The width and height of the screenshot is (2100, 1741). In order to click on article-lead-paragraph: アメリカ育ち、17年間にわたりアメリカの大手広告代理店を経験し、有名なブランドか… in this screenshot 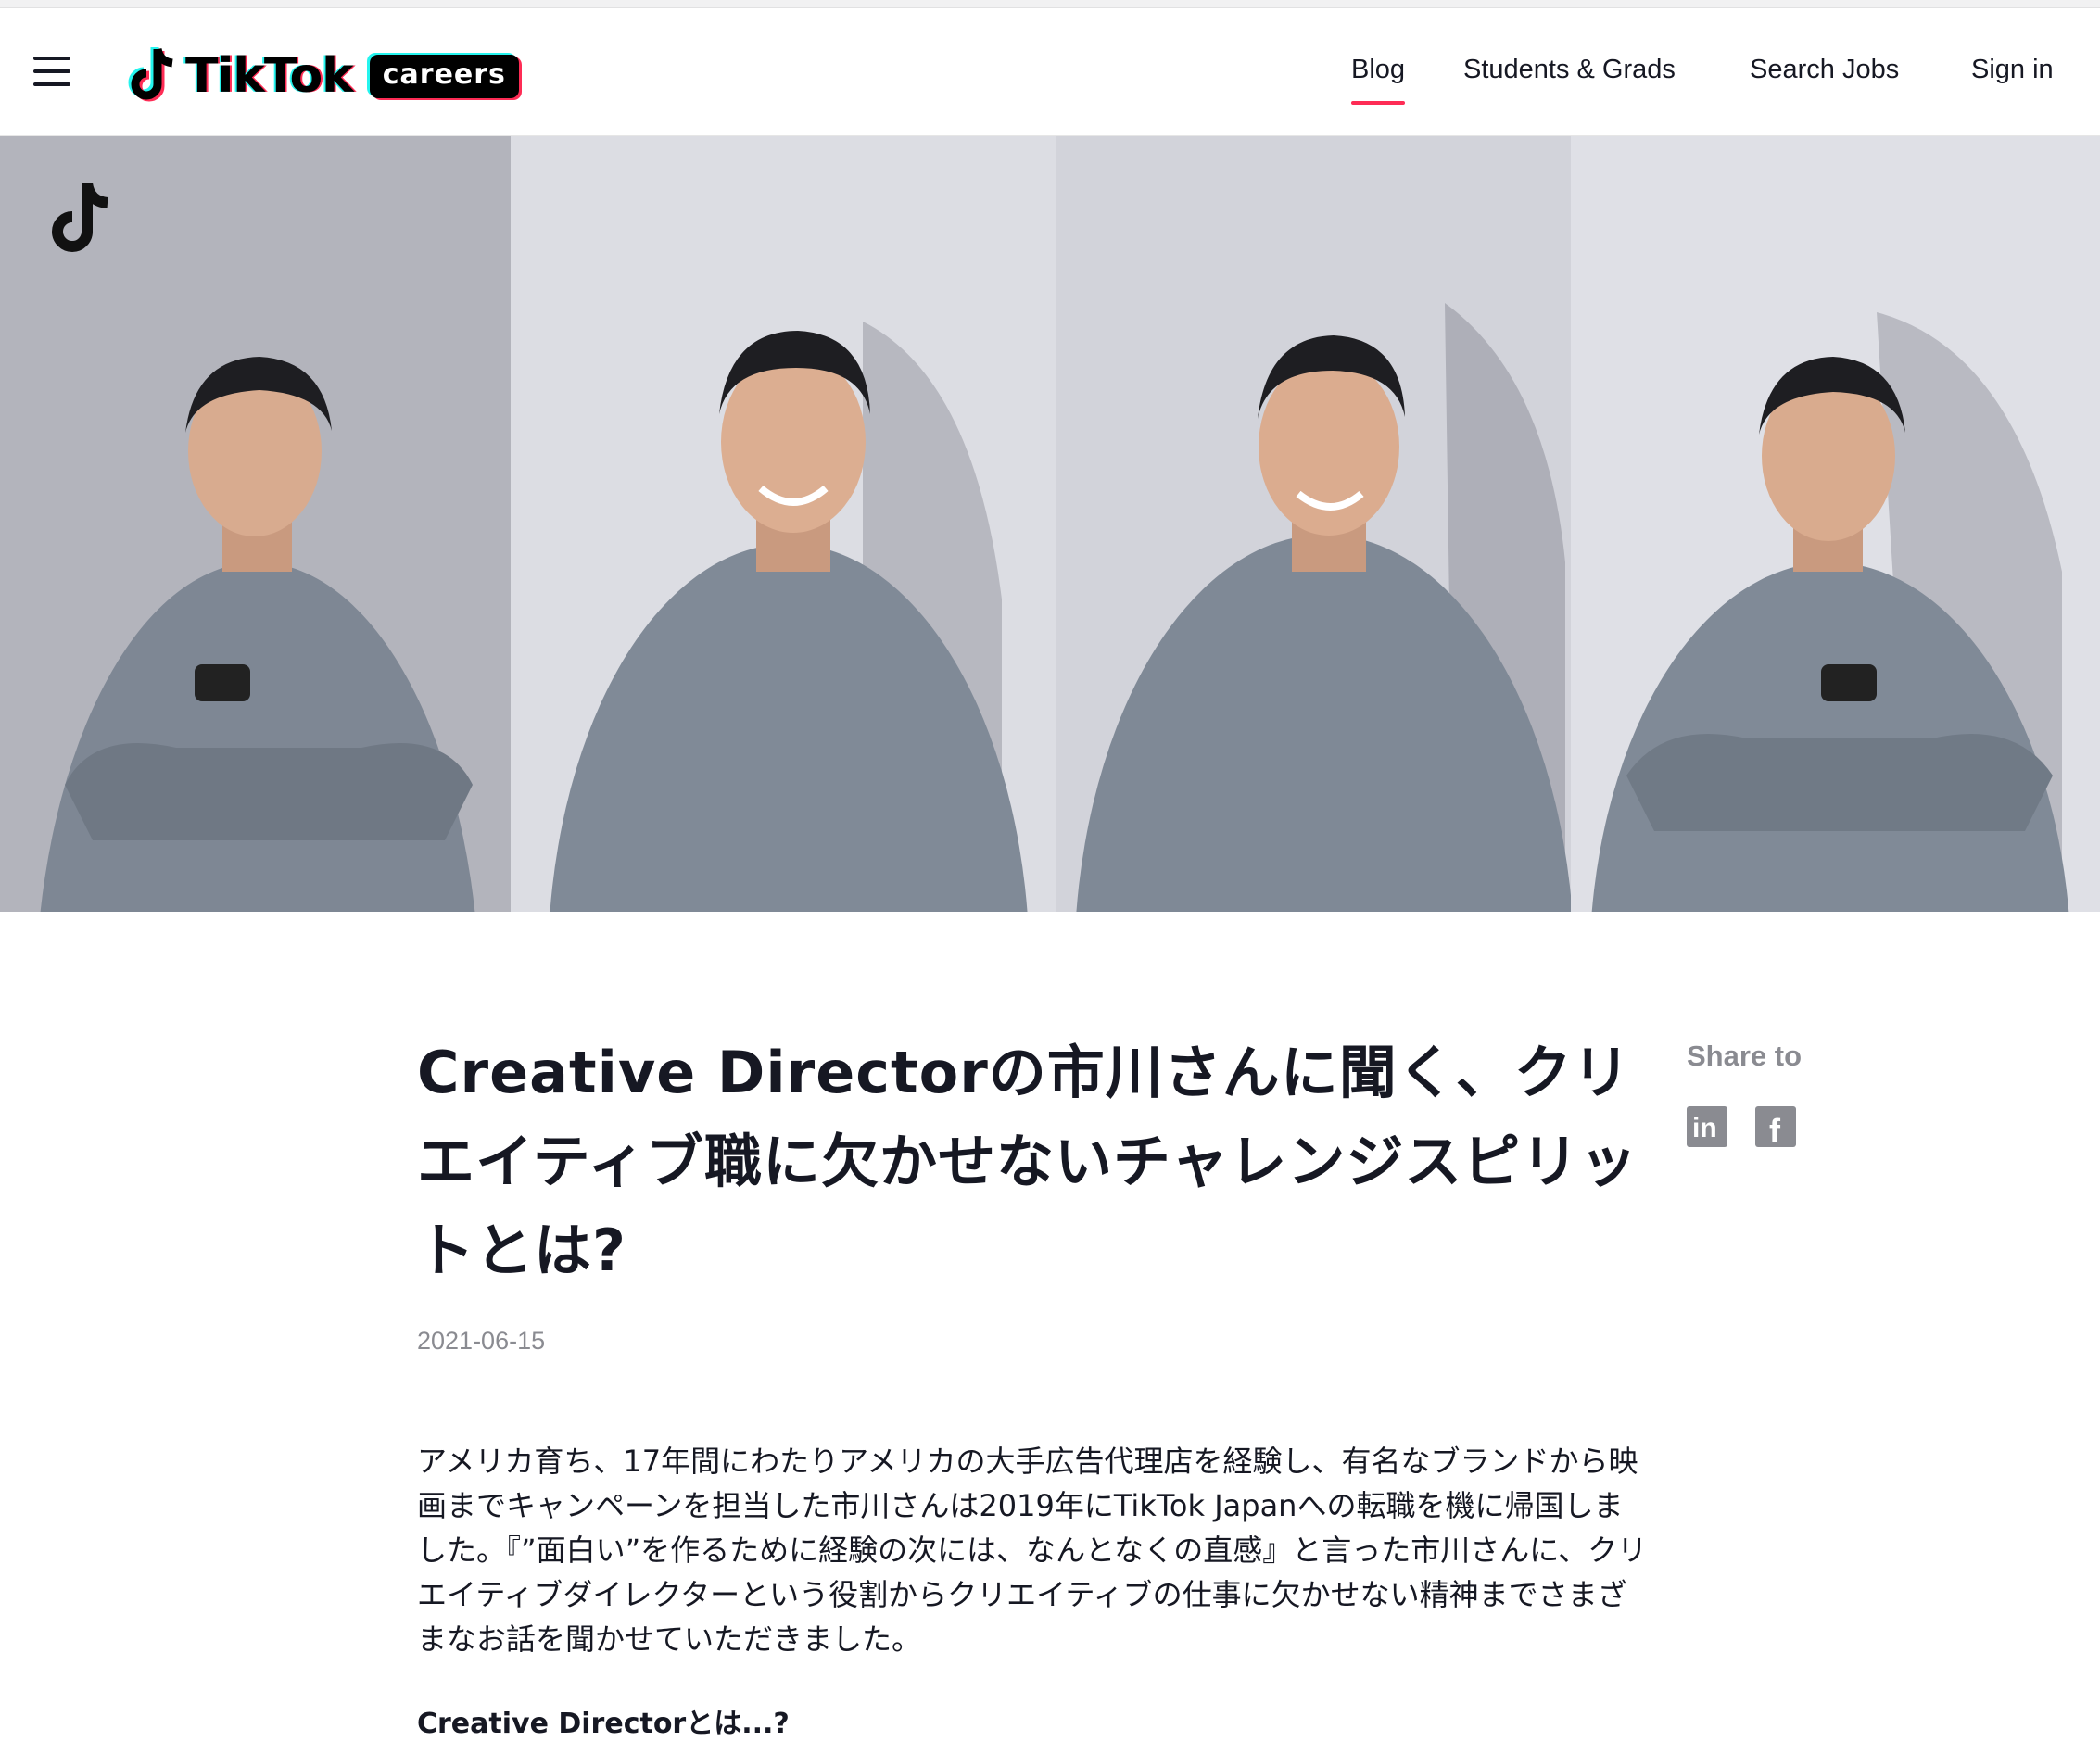, I will do `click(1032, 1551)`.